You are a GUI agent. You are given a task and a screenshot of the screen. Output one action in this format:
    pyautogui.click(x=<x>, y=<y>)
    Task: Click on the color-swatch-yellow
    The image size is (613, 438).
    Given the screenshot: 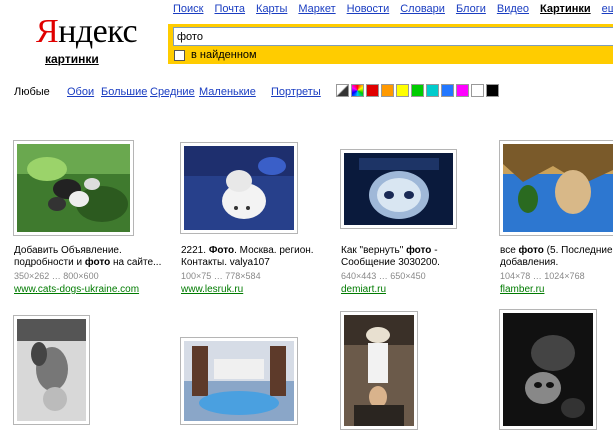 What is the action you would take?
    pyautogui.click(x=402, y=90)
    